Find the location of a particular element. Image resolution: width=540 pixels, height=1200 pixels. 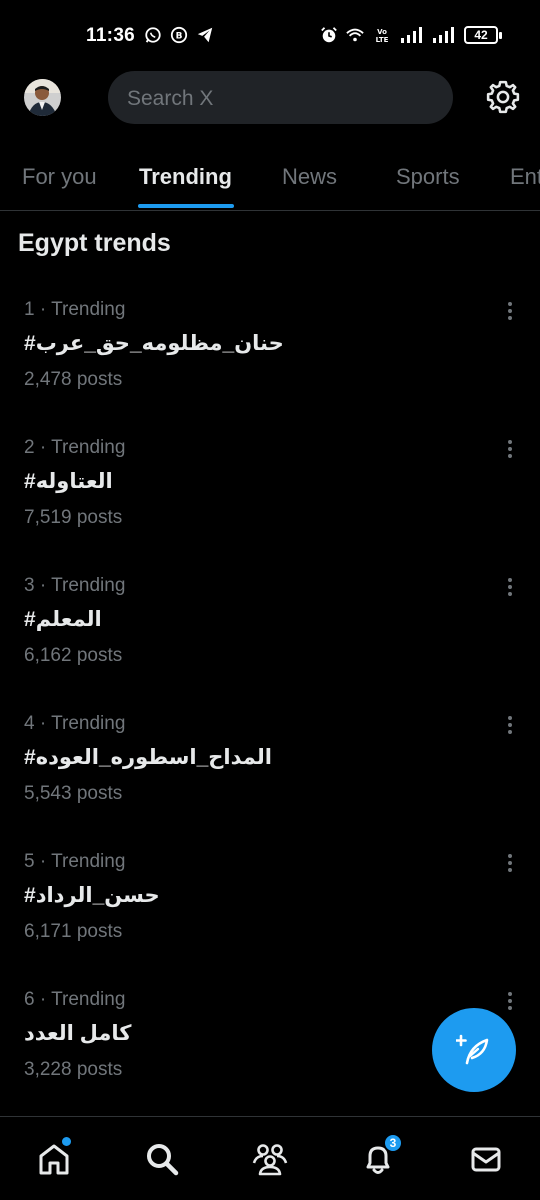

battery-level: 42 is located at coordinates (481, 35).